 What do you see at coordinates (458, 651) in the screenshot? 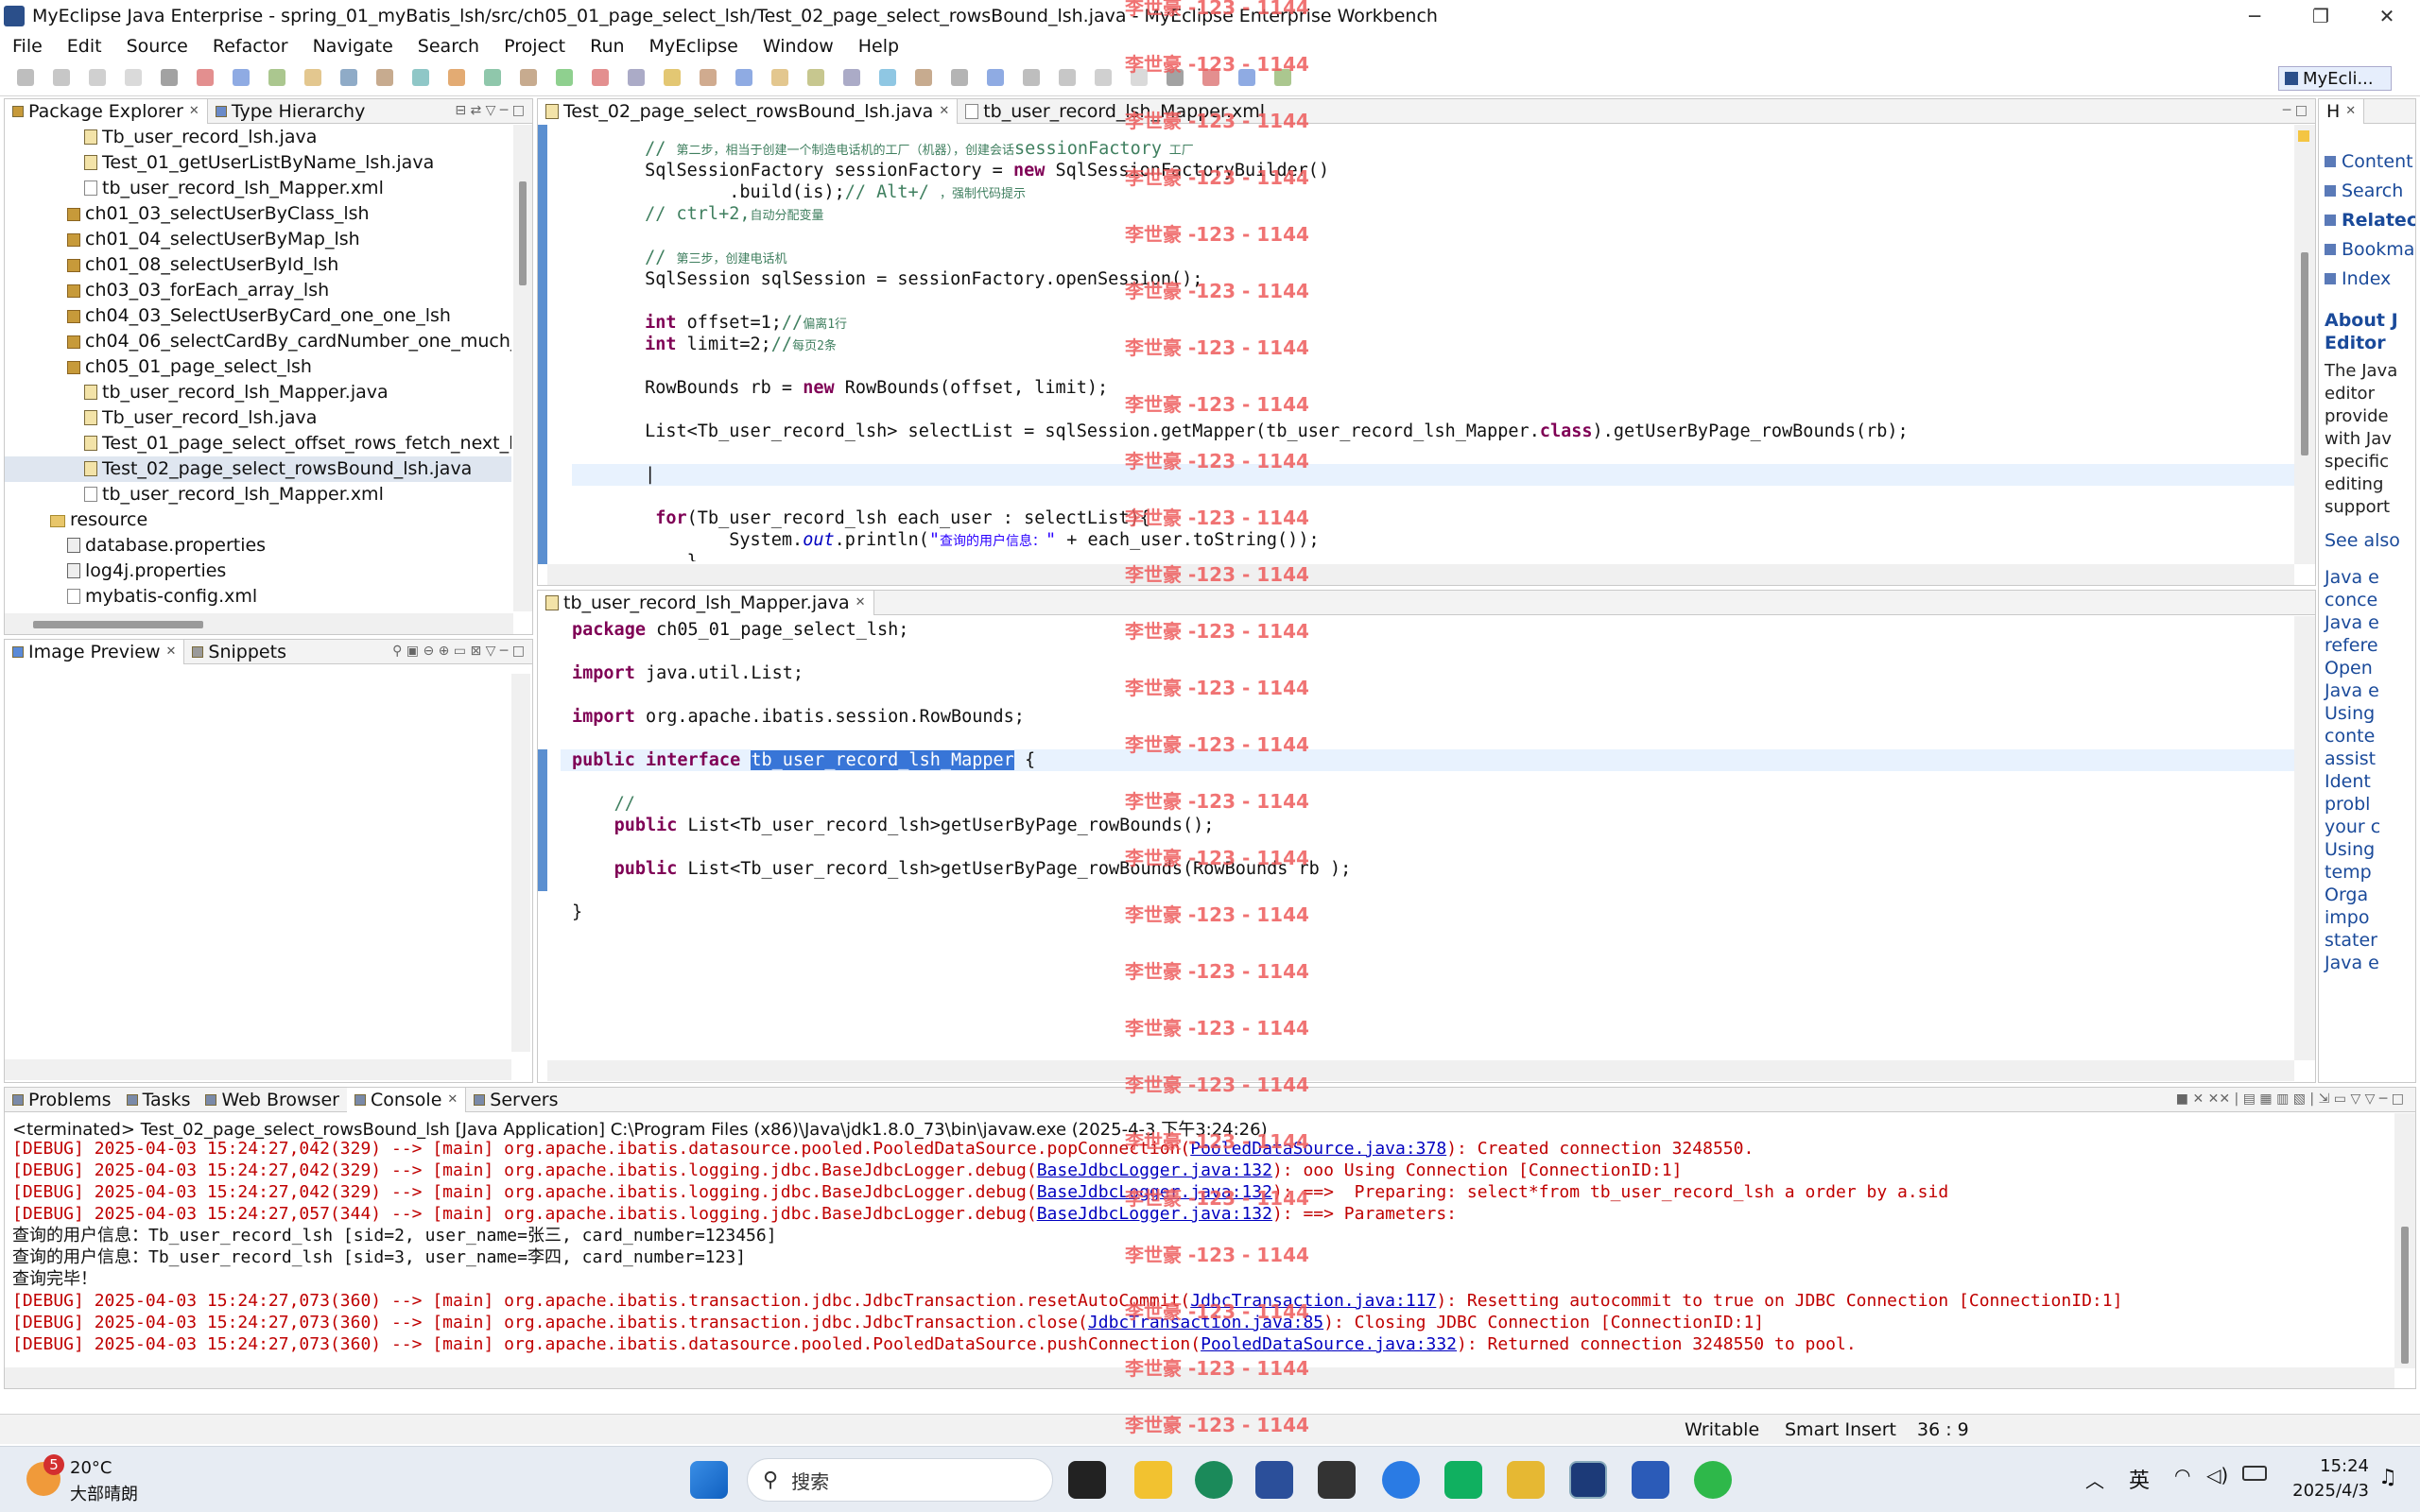
I see `preview-toolbar-icon: ⚲ ▣ ⊖ ⊕ ▭ ⊠ ▽ ─ □` at bounding box center [458, 651].